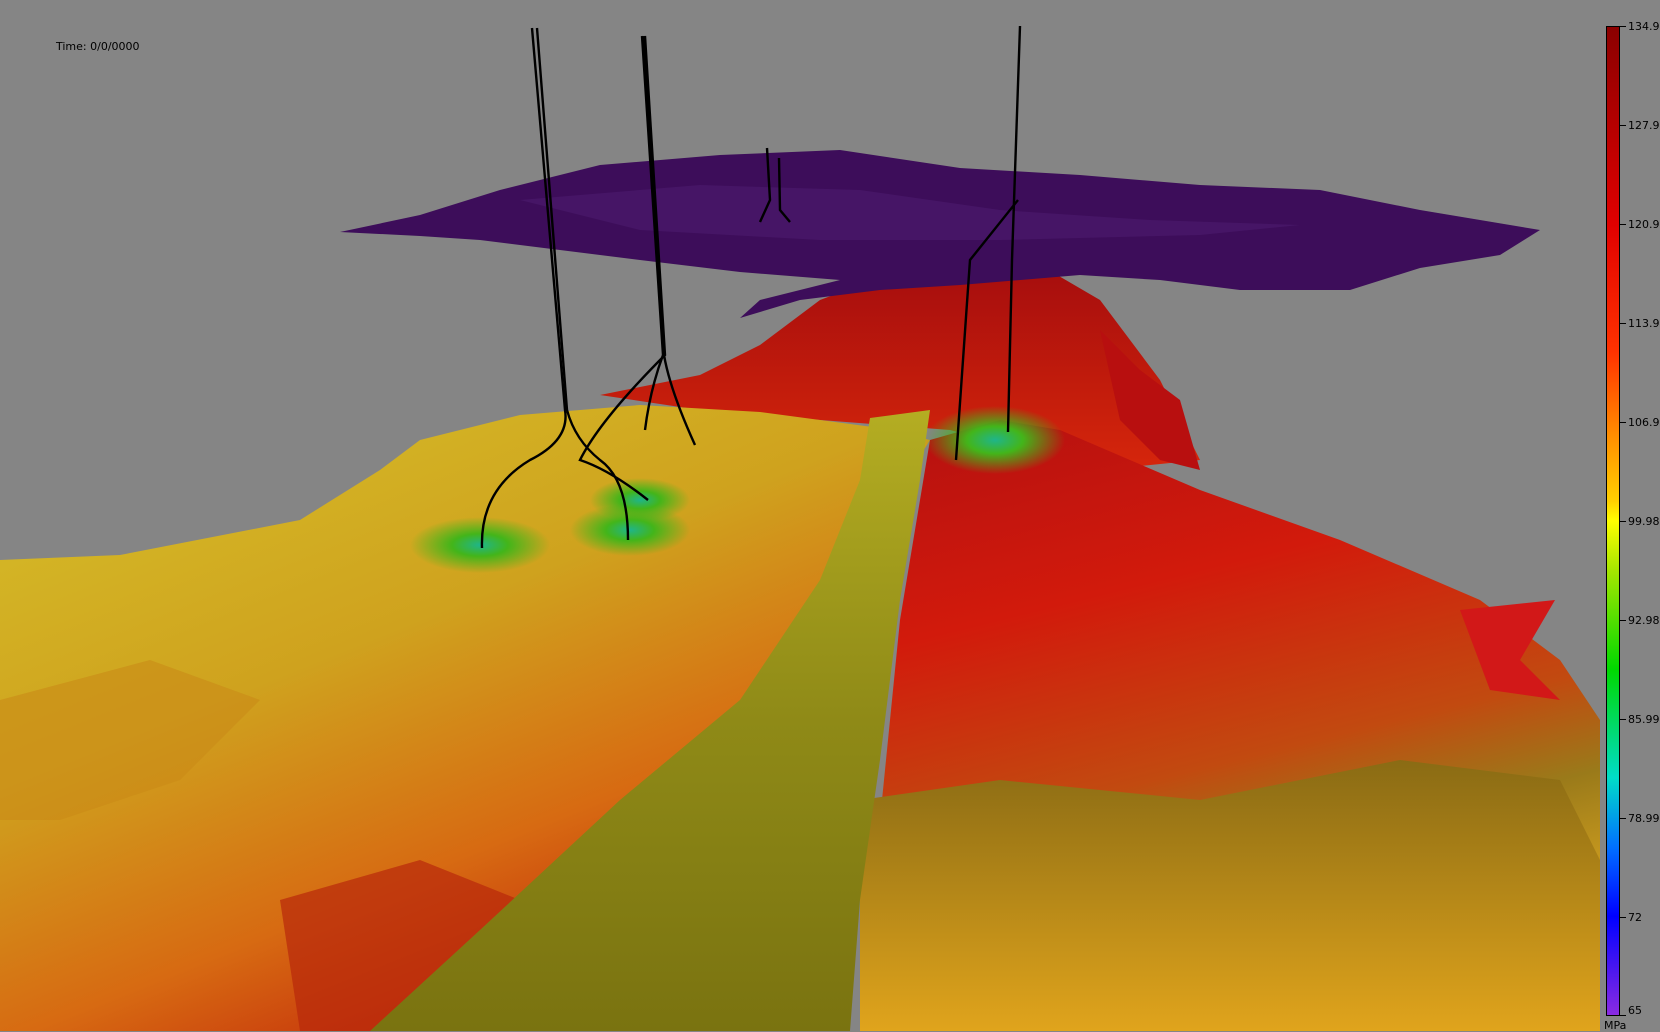 The image size is (1660, 1032). I want to click on legend-tick-label: 85.99, so click(1644, 719).